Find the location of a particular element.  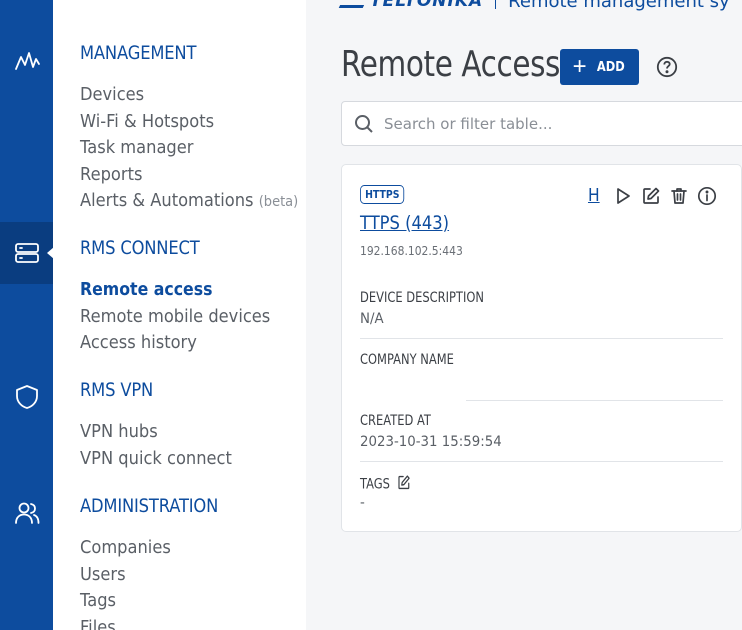

server-icon is located at coordinates (26, 253).